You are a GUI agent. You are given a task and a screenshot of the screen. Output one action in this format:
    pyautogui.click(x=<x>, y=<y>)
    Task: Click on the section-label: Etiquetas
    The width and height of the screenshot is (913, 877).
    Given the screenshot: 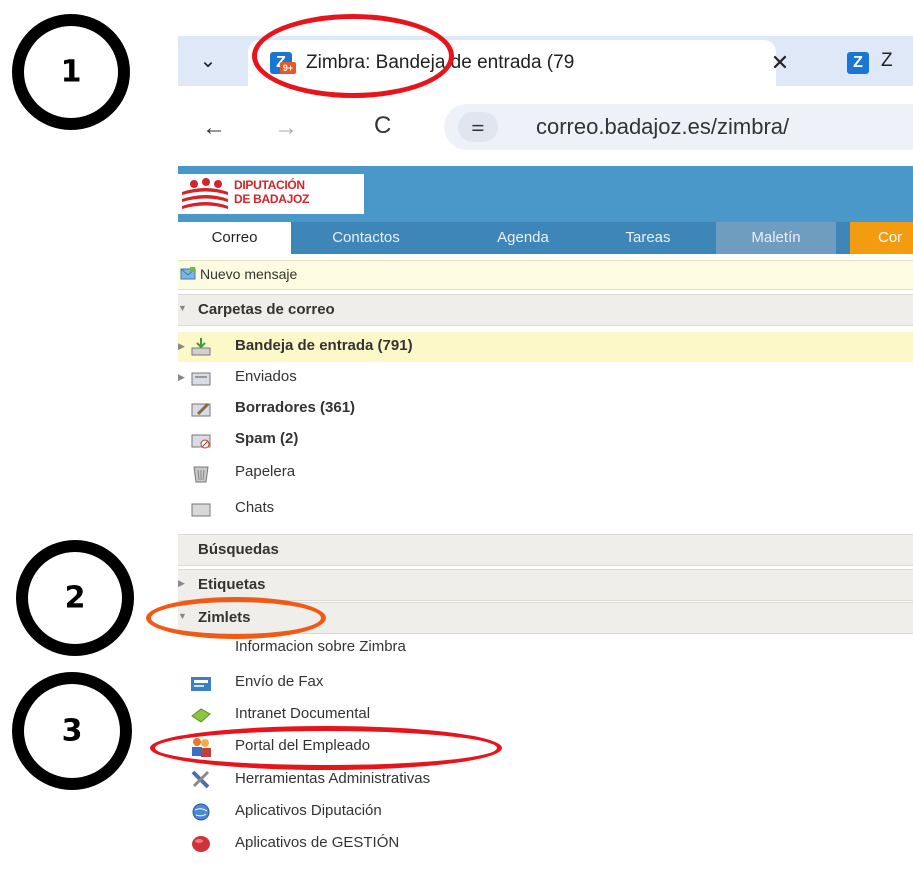 What is the action you would take?
    pyautogui.click(x=232, y=584)
    